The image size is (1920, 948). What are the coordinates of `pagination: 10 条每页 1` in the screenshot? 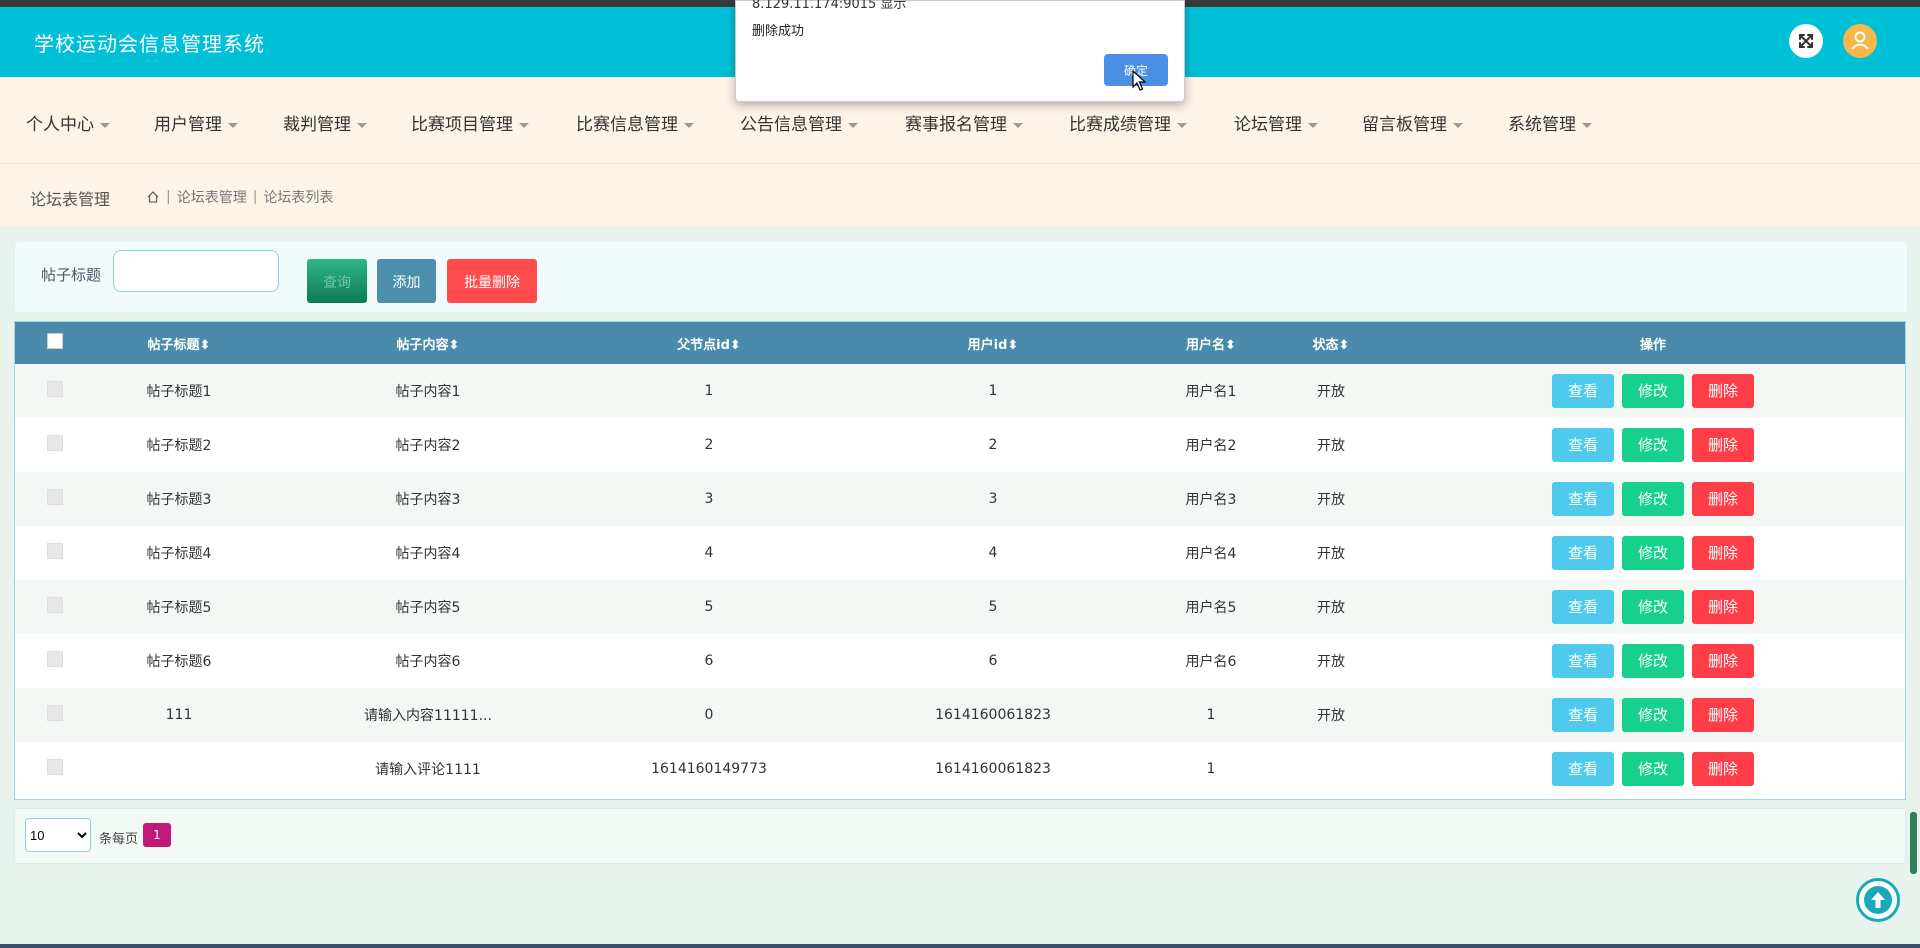 It's located at (960, 836).